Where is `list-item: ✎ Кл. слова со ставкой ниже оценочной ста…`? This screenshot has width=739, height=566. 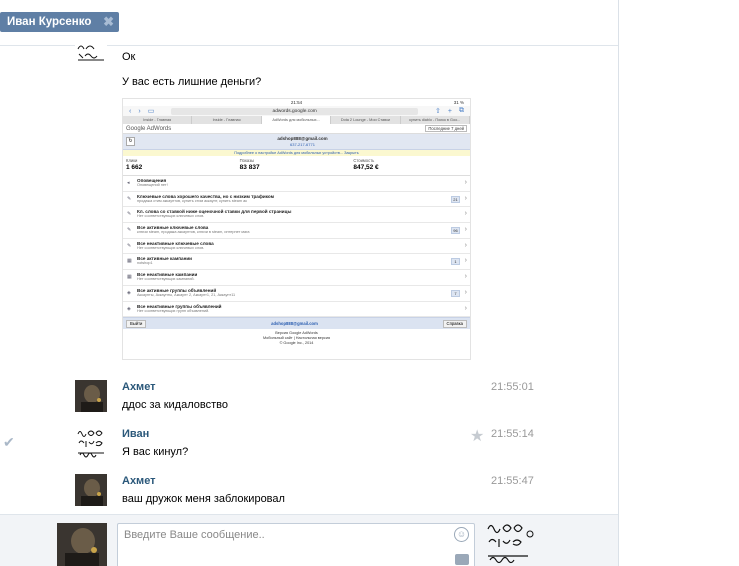 list-item: ✎ Кл. слова со ставкой ниже оценочной ста… is located at coordinates (296, 215).